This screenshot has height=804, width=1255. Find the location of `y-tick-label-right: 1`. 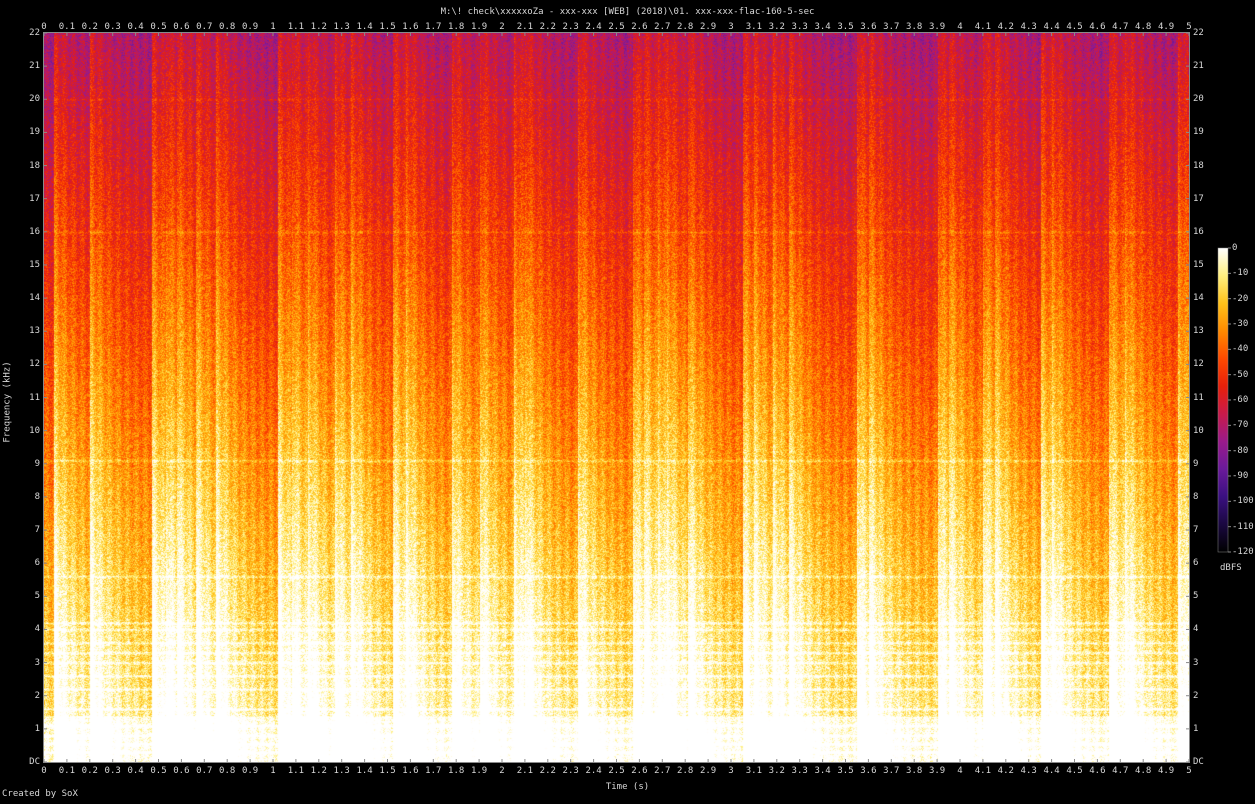

y-tick-label-right: 1 is located at coordinates (1196, 728).